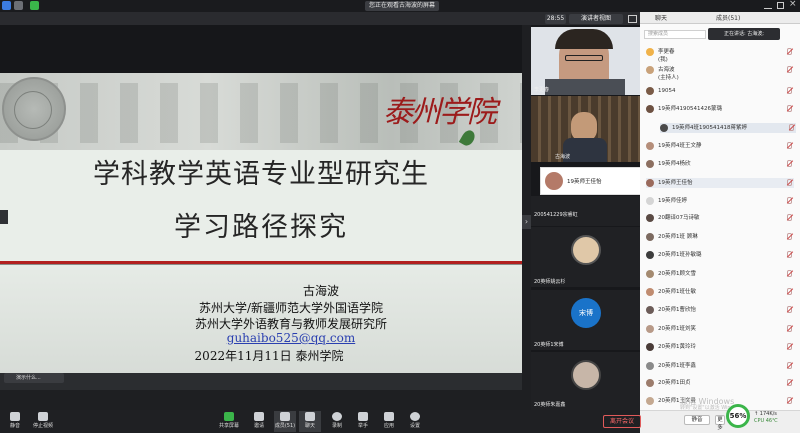  Describe the element at coordinates (677, 292) in the screenshot. I see `participant-name: 20英师1班仕敏` at that location.